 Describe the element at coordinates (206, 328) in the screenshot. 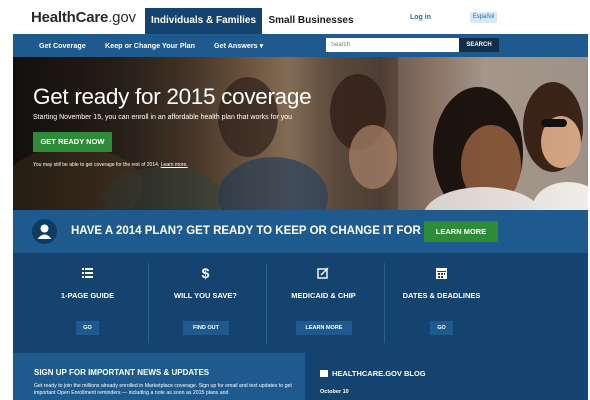

I see `find-out-button: FIND OUT` at that location.